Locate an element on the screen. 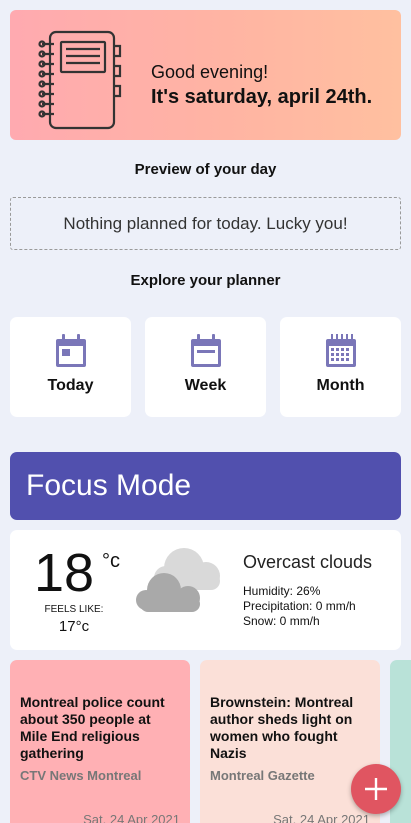 Image resolution: width=411 pixels, height=823 pixels. focus-mode-label: Focus Mode is located at coordinates (109, 485).